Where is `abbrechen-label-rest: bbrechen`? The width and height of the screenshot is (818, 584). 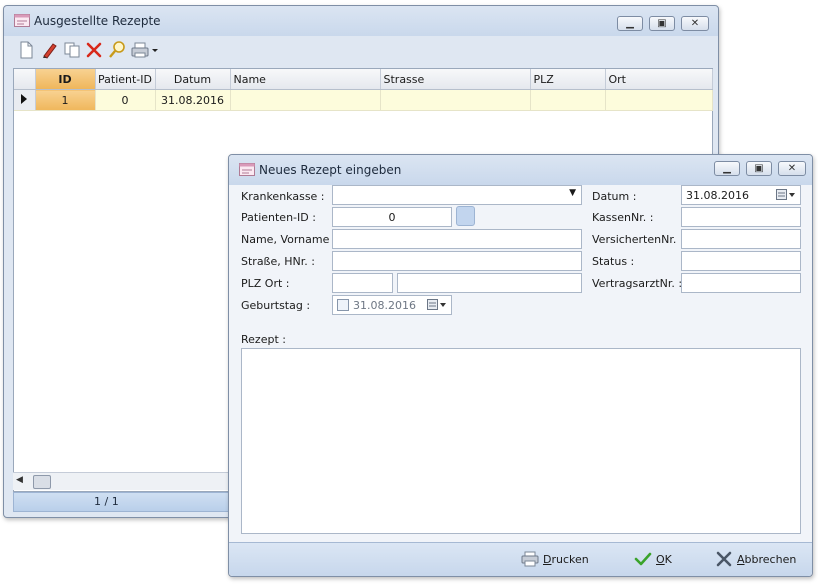 abbrechen-label-rest: bbrechen is located at coordinates (770, 559).